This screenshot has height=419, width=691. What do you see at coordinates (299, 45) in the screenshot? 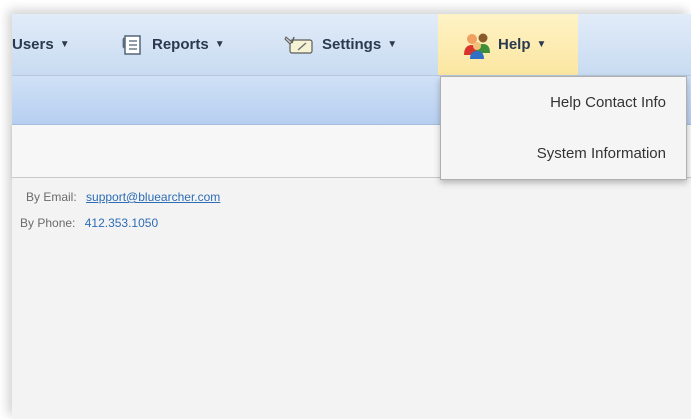
I see `settings-icon` at bounding box center [299, 45].